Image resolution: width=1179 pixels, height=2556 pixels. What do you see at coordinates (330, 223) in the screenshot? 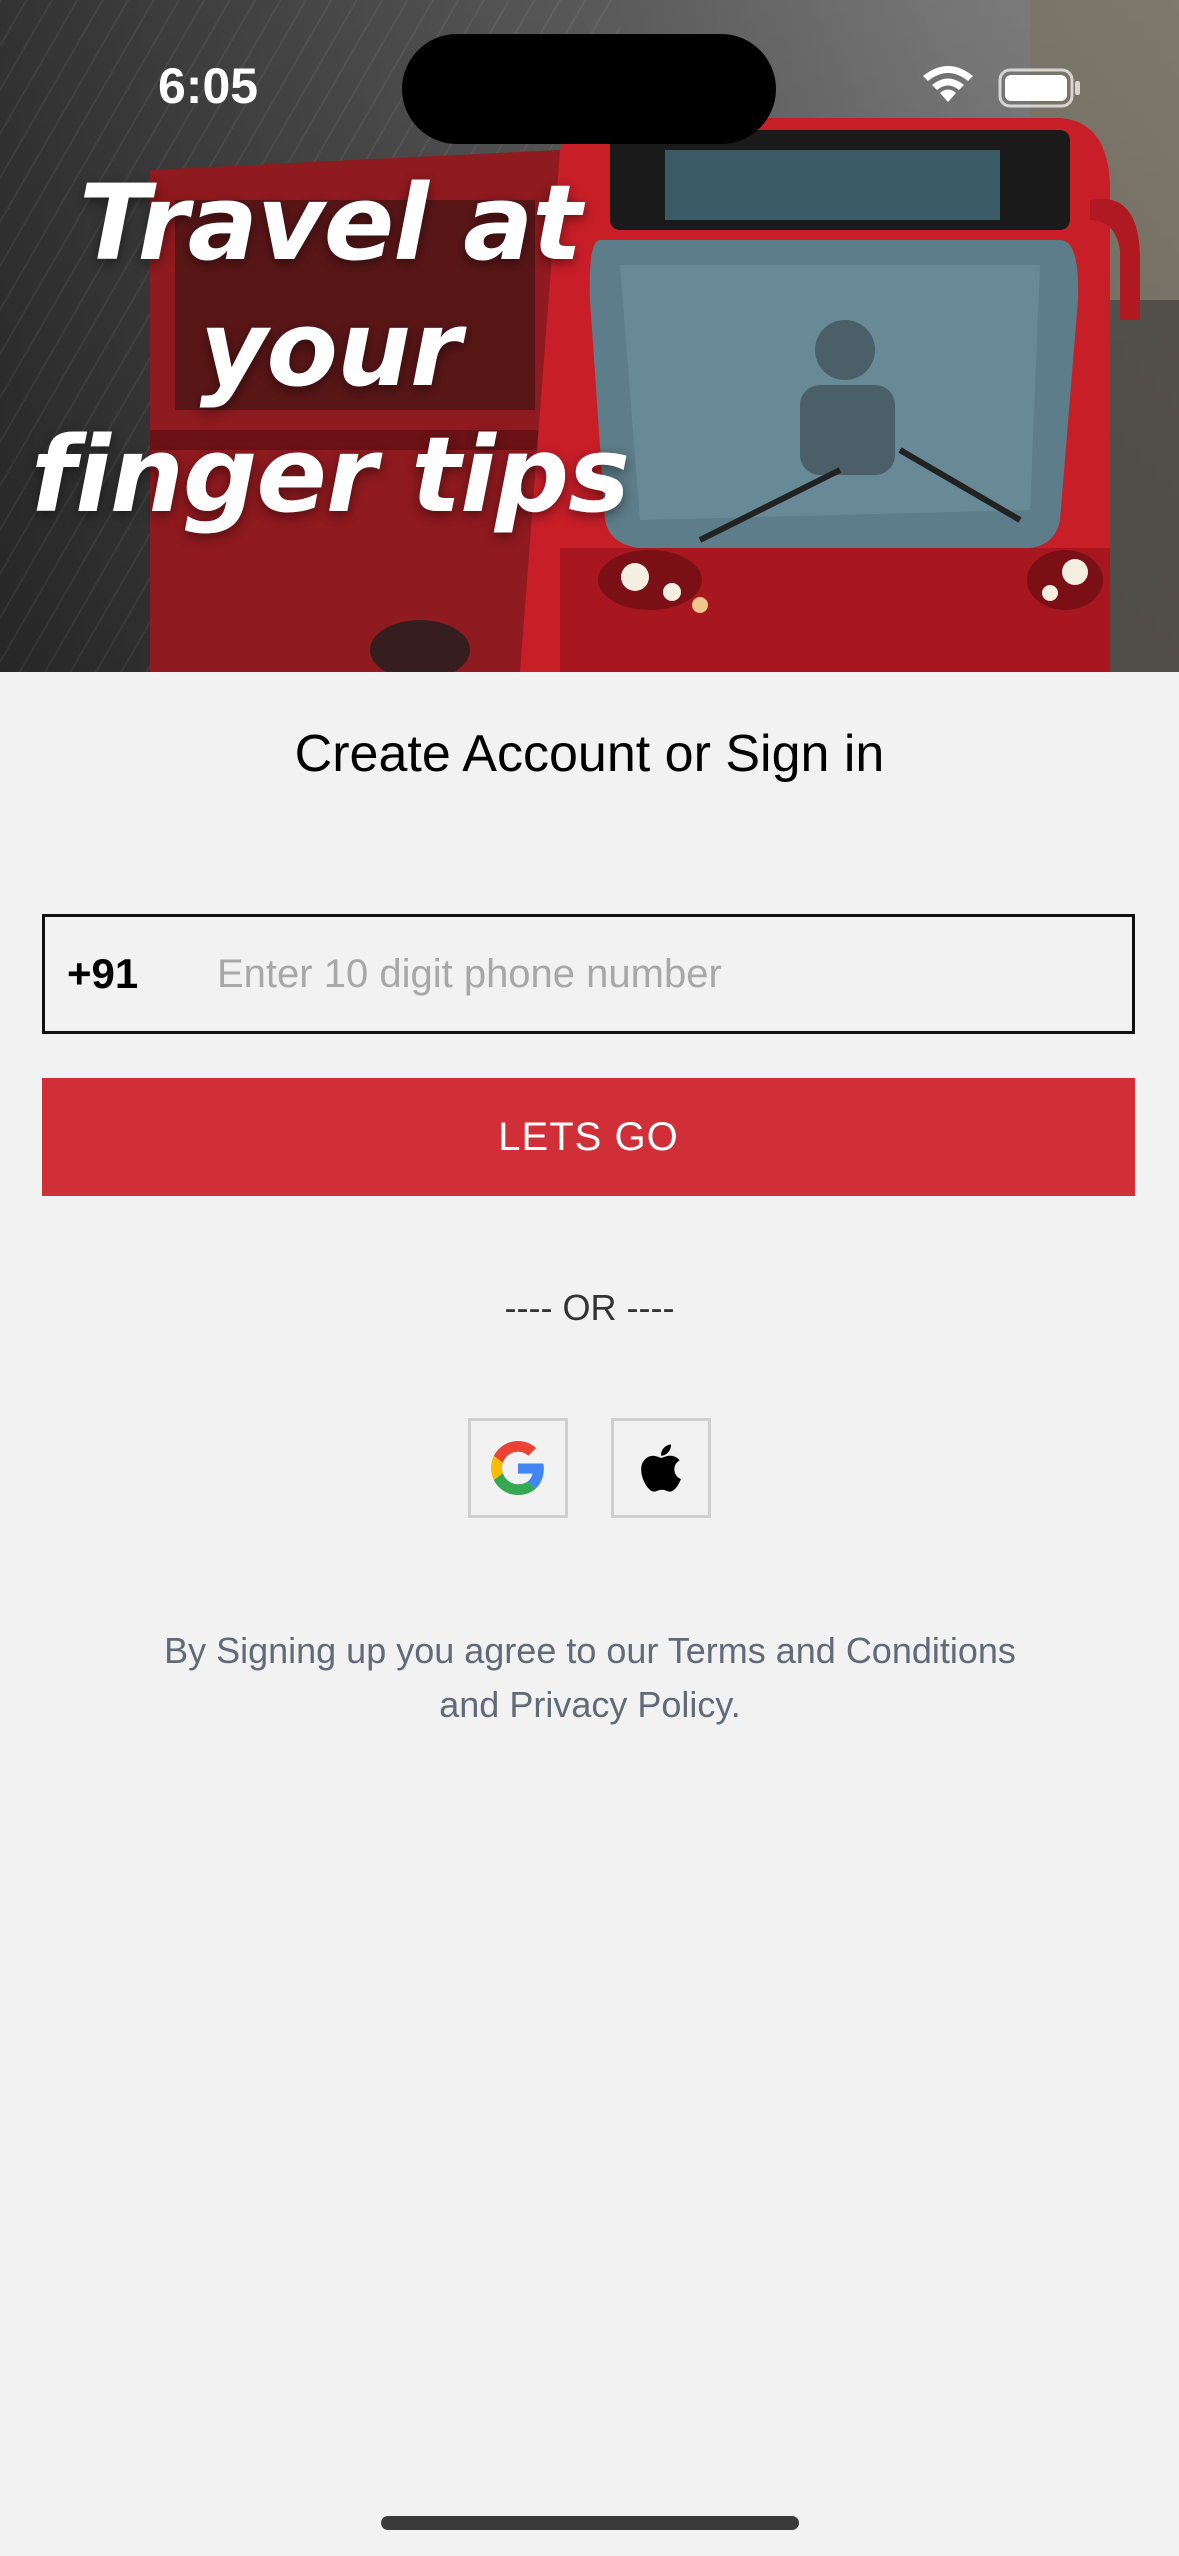
I see `hero-title-line-1: Travel at` at bounding box center [330, 223].